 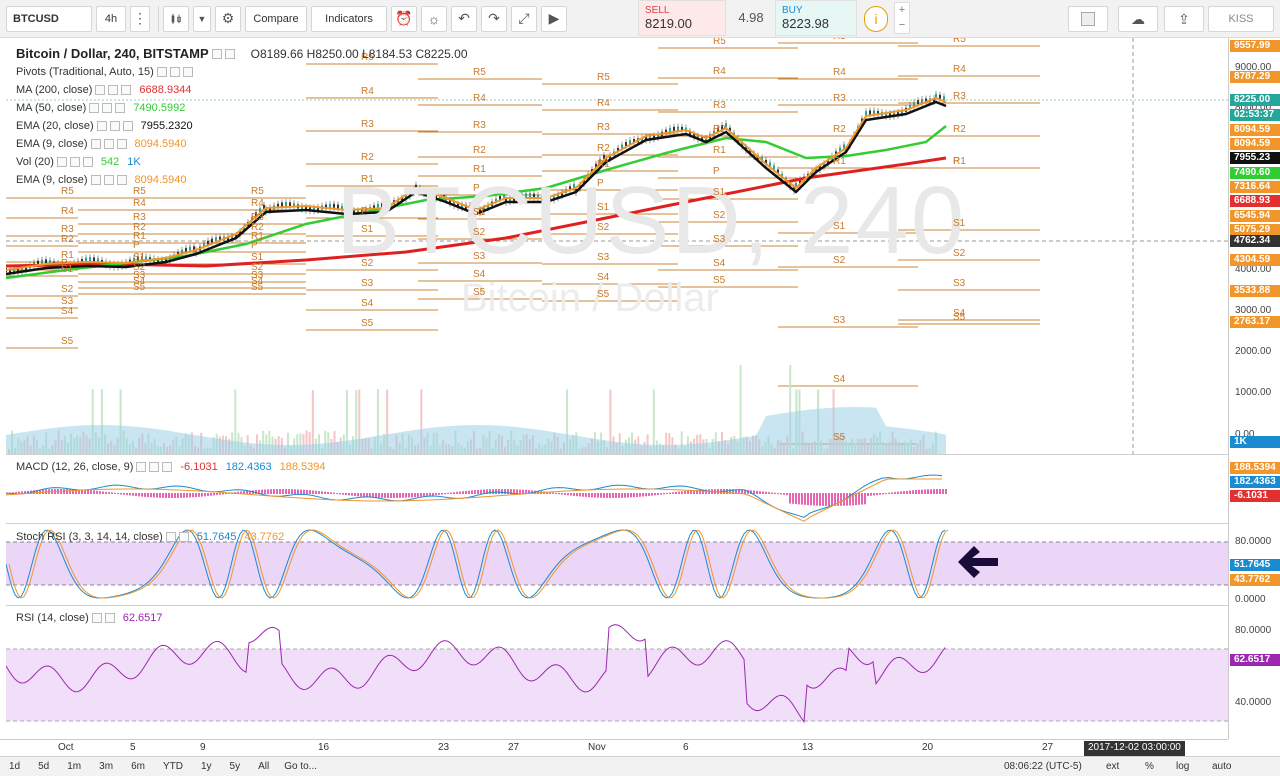 I want to click on range-button: 5y, so click(x=235, y=766).